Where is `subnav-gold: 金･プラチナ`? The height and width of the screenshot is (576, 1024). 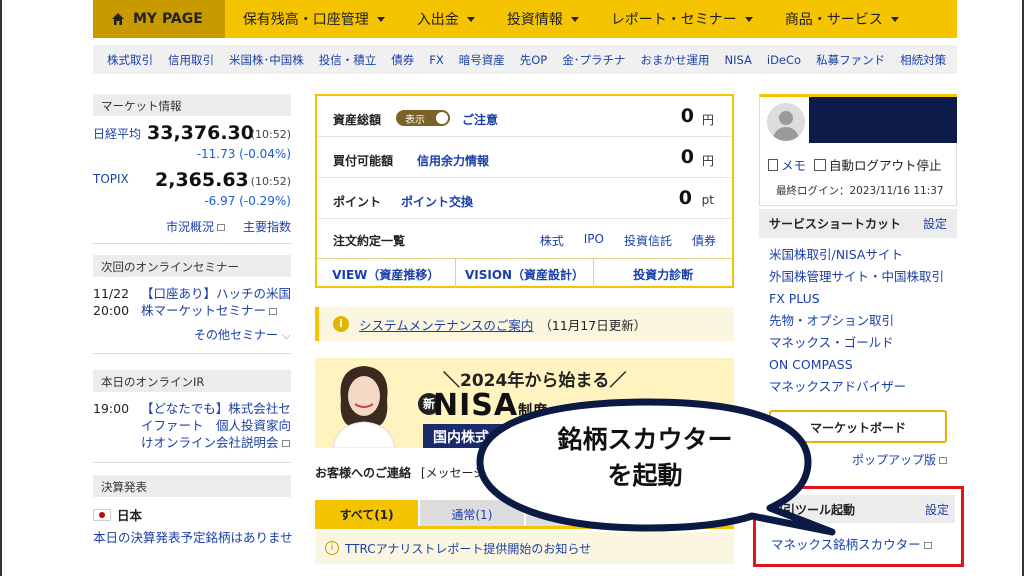
subnav-gold: 金･プラチナ is located at coordinates (593, 60).